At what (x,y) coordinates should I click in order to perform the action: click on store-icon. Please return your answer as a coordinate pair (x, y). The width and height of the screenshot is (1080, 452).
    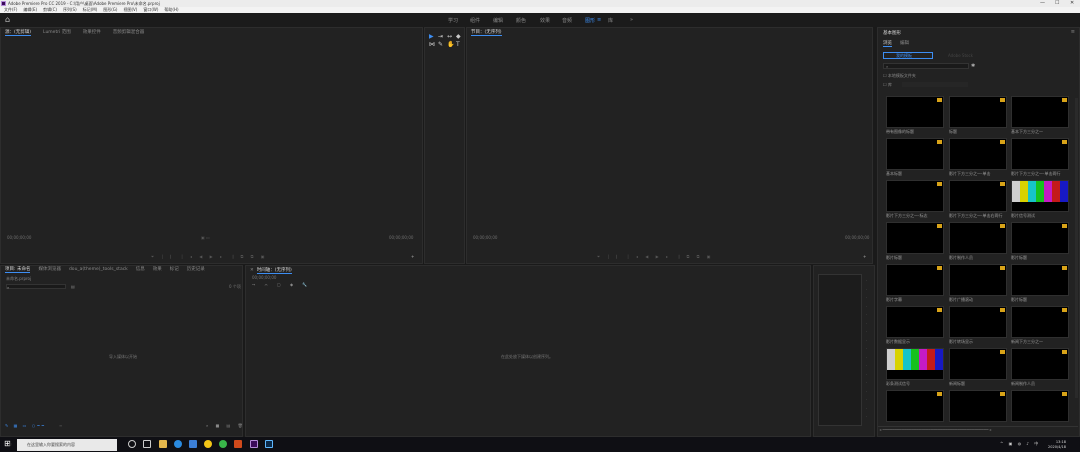
    Looking at the image, I should click on (193, 444).